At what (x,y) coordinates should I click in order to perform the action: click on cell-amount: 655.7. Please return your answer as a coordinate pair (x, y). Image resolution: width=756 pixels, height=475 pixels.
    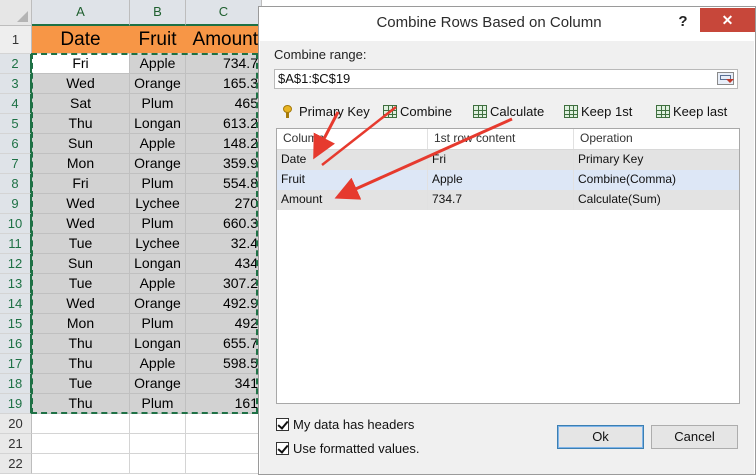
    Looking at the image, I should click on (224, 344).